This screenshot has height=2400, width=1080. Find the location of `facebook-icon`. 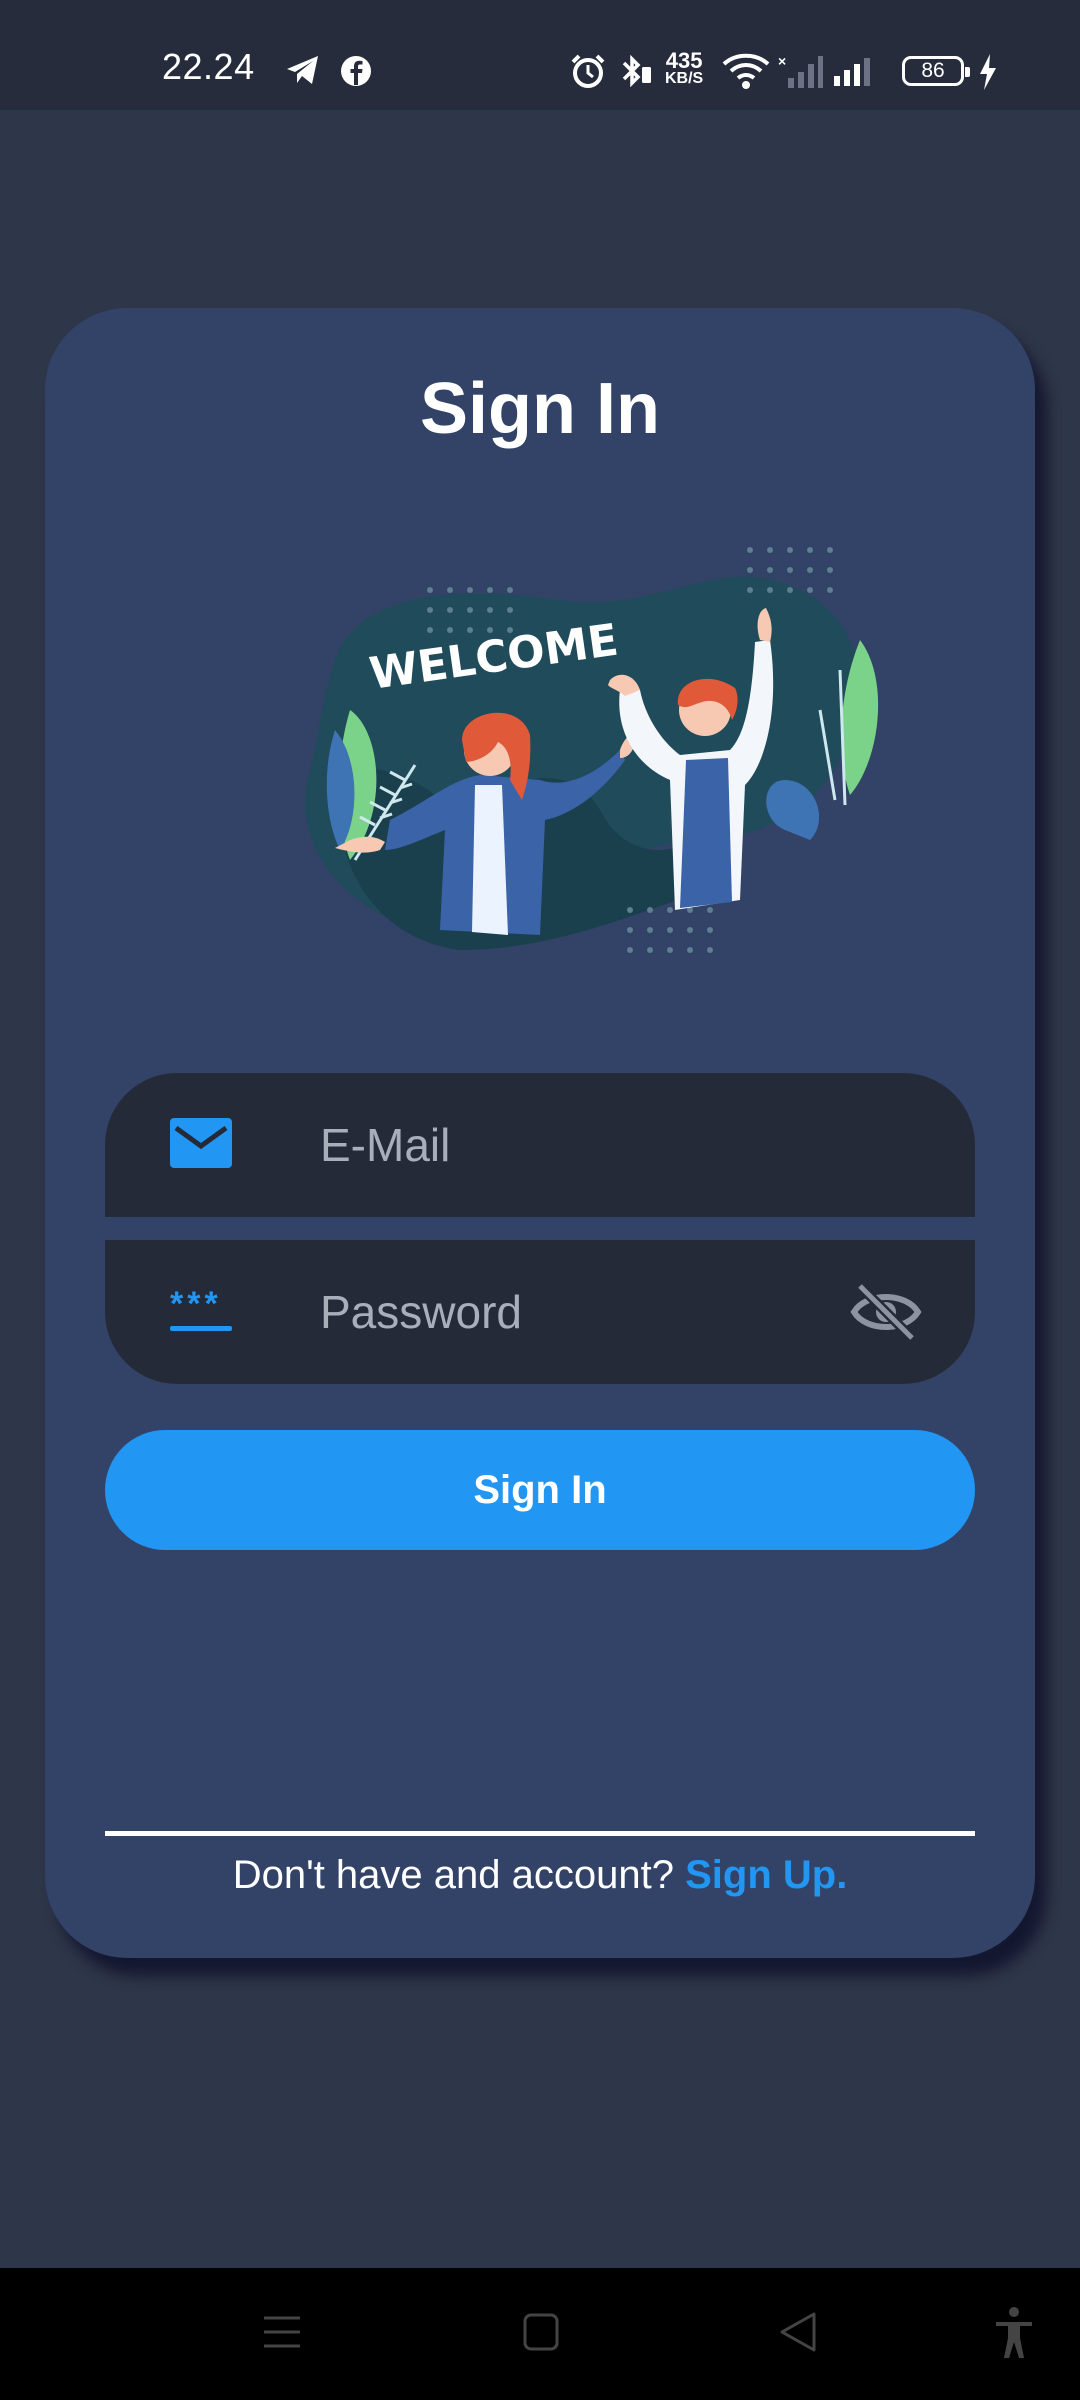

facebook-icon is located at coordinates (356, 73).